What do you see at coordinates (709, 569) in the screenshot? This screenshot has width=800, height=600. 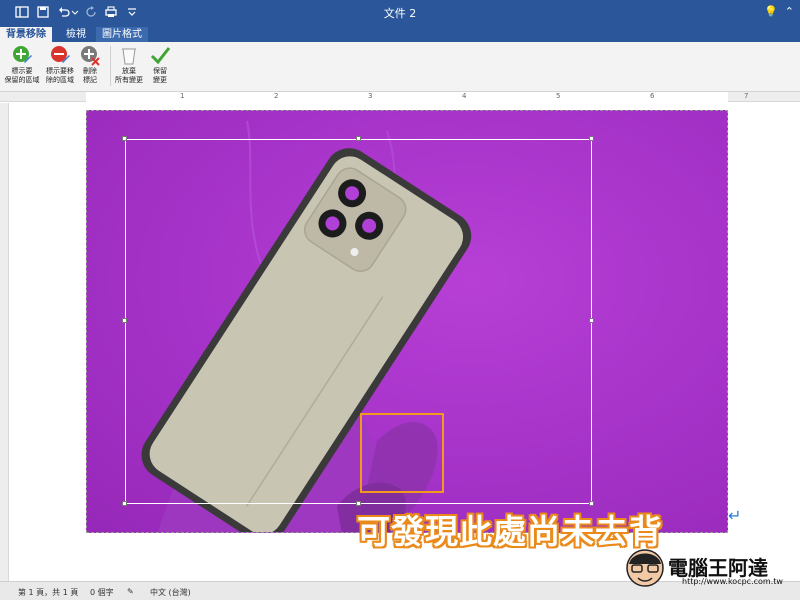 I see `watermark: 電腦王阿達 http://www.kocpc.com.tw` at bounding box center [709, 569].